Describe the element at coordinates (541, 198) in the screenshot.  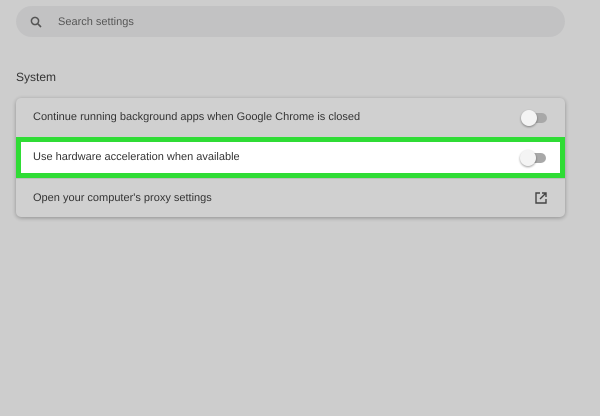
I see `external-link-icon` at that location.